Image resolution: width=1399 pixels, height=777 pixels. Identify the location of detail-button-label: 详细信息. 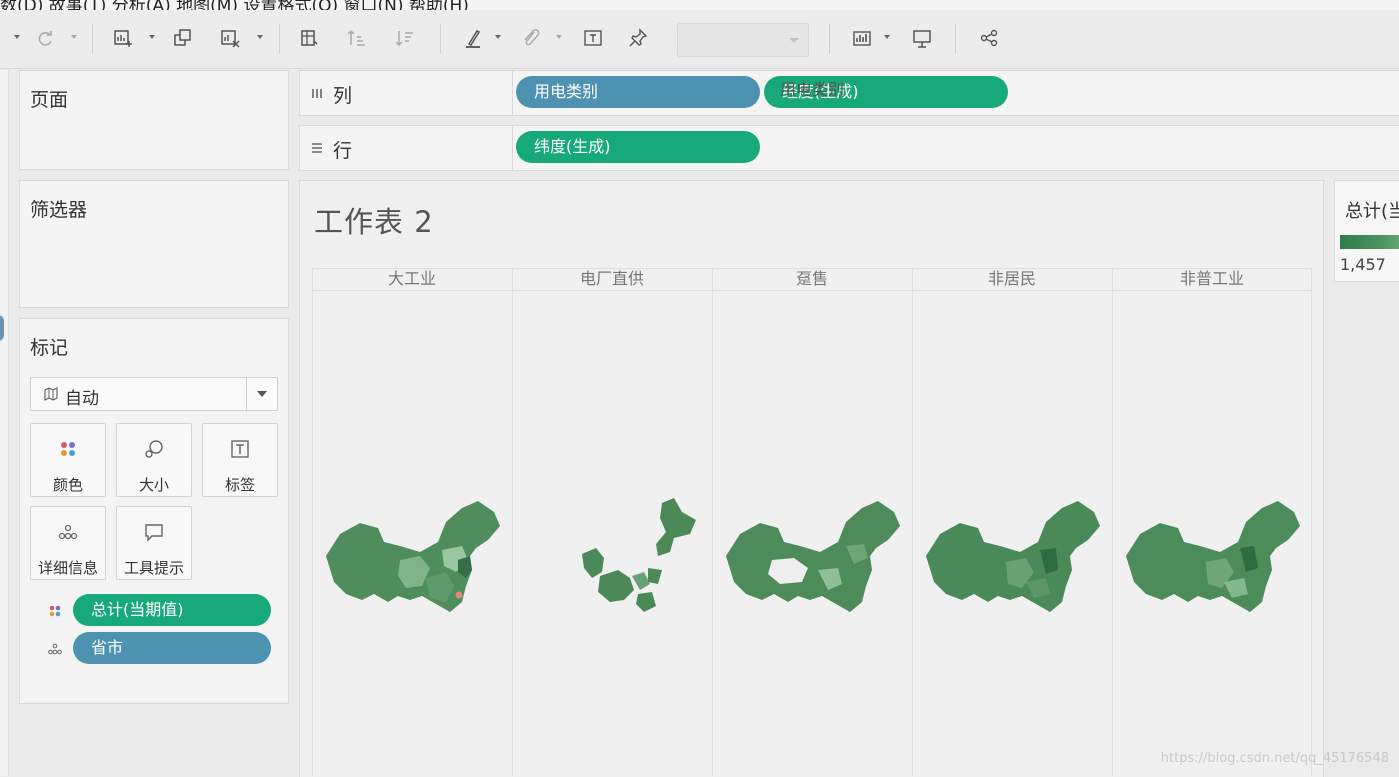
(67, 568).